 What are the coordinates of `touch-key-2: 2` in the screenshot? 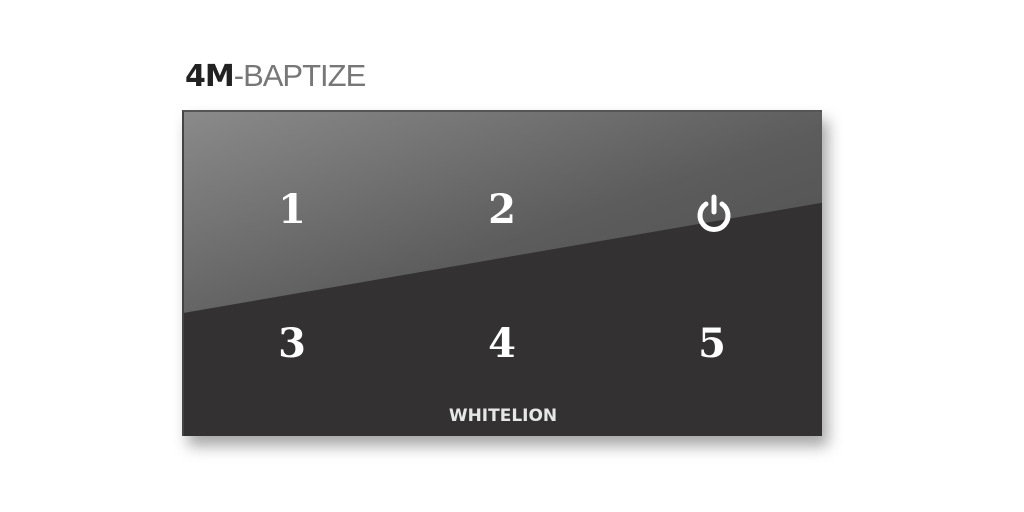 It's located at (502, 209).